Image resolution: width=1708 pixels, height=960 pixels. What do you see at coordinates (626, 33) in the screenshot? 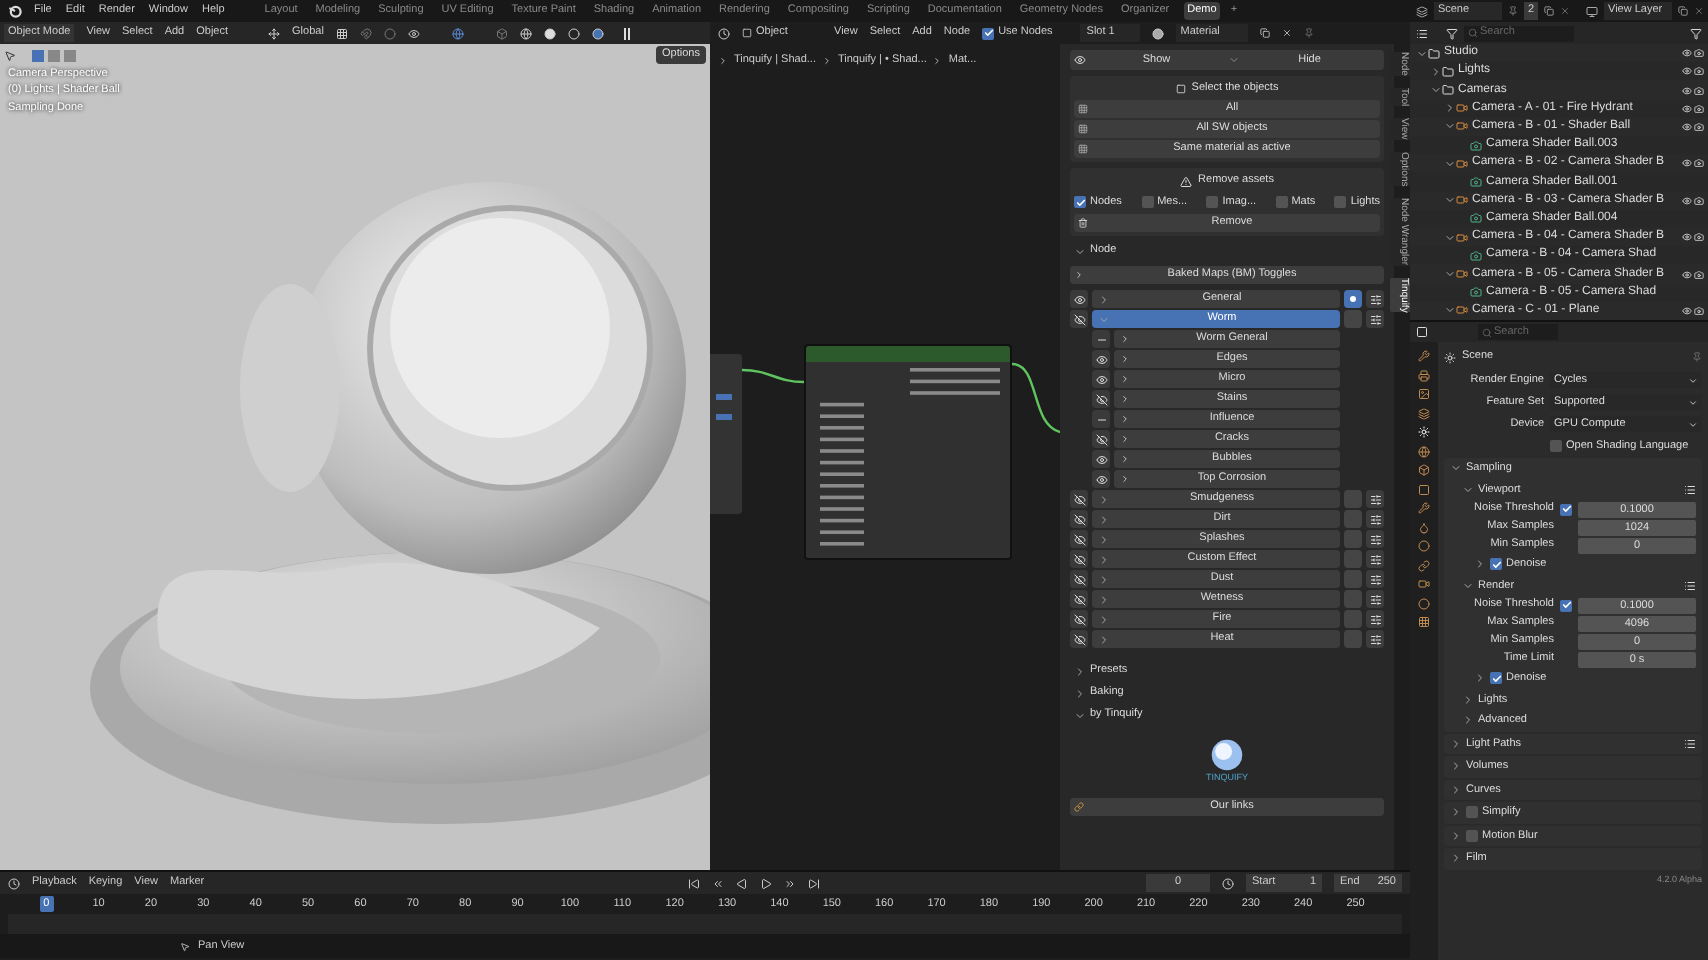
I see `pause-icon` at bounding box center [626, 33].